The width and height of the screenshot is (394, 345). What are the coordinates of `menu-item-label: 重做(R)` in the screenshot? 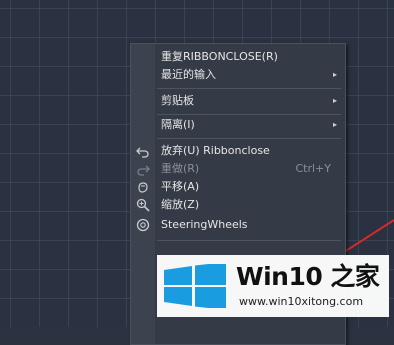 It's located at (180, 168).